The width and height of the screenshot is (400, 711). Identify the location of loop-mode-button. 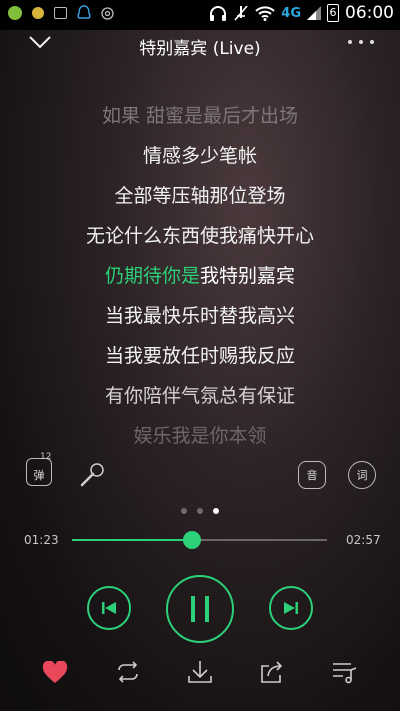
(128, 672).